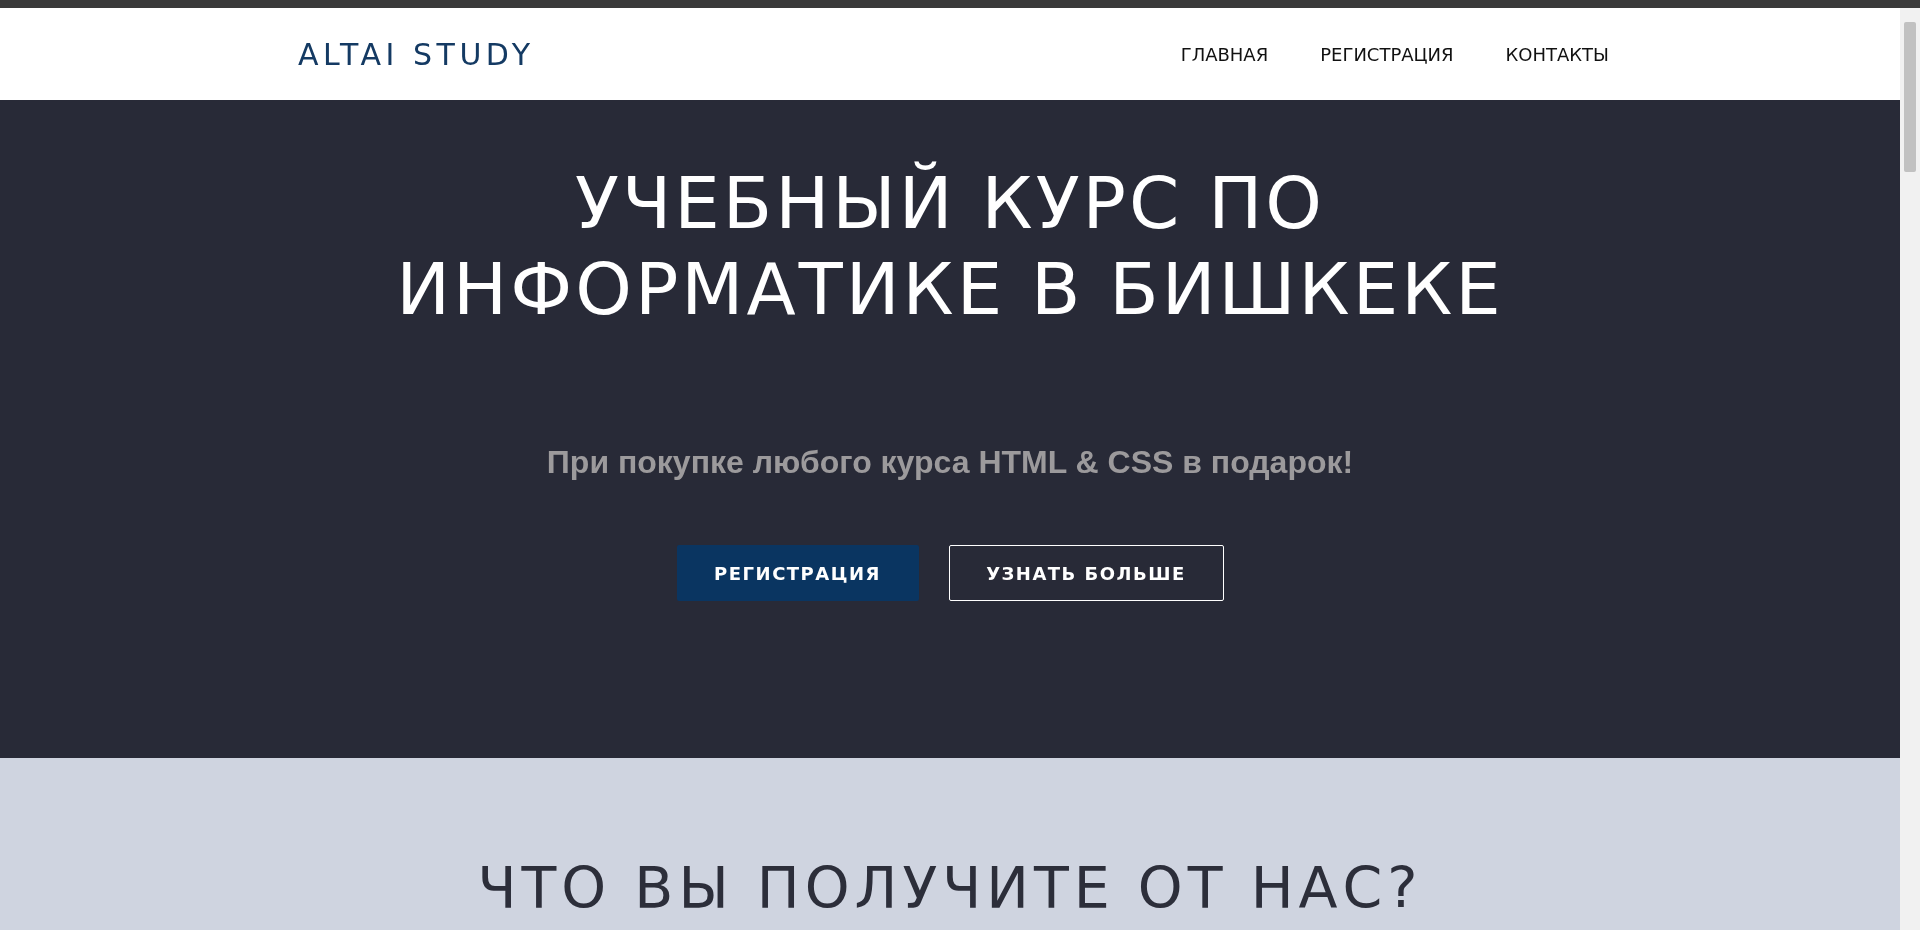 This screenshot has height=930, width=1920. What do you see at coordinates (950, 888) in the screenshot?
I see `section-heading: ЧТО ВЫ ПОЛУЧИТЕ ОТ НАС?` at bounding box center [950, 888].